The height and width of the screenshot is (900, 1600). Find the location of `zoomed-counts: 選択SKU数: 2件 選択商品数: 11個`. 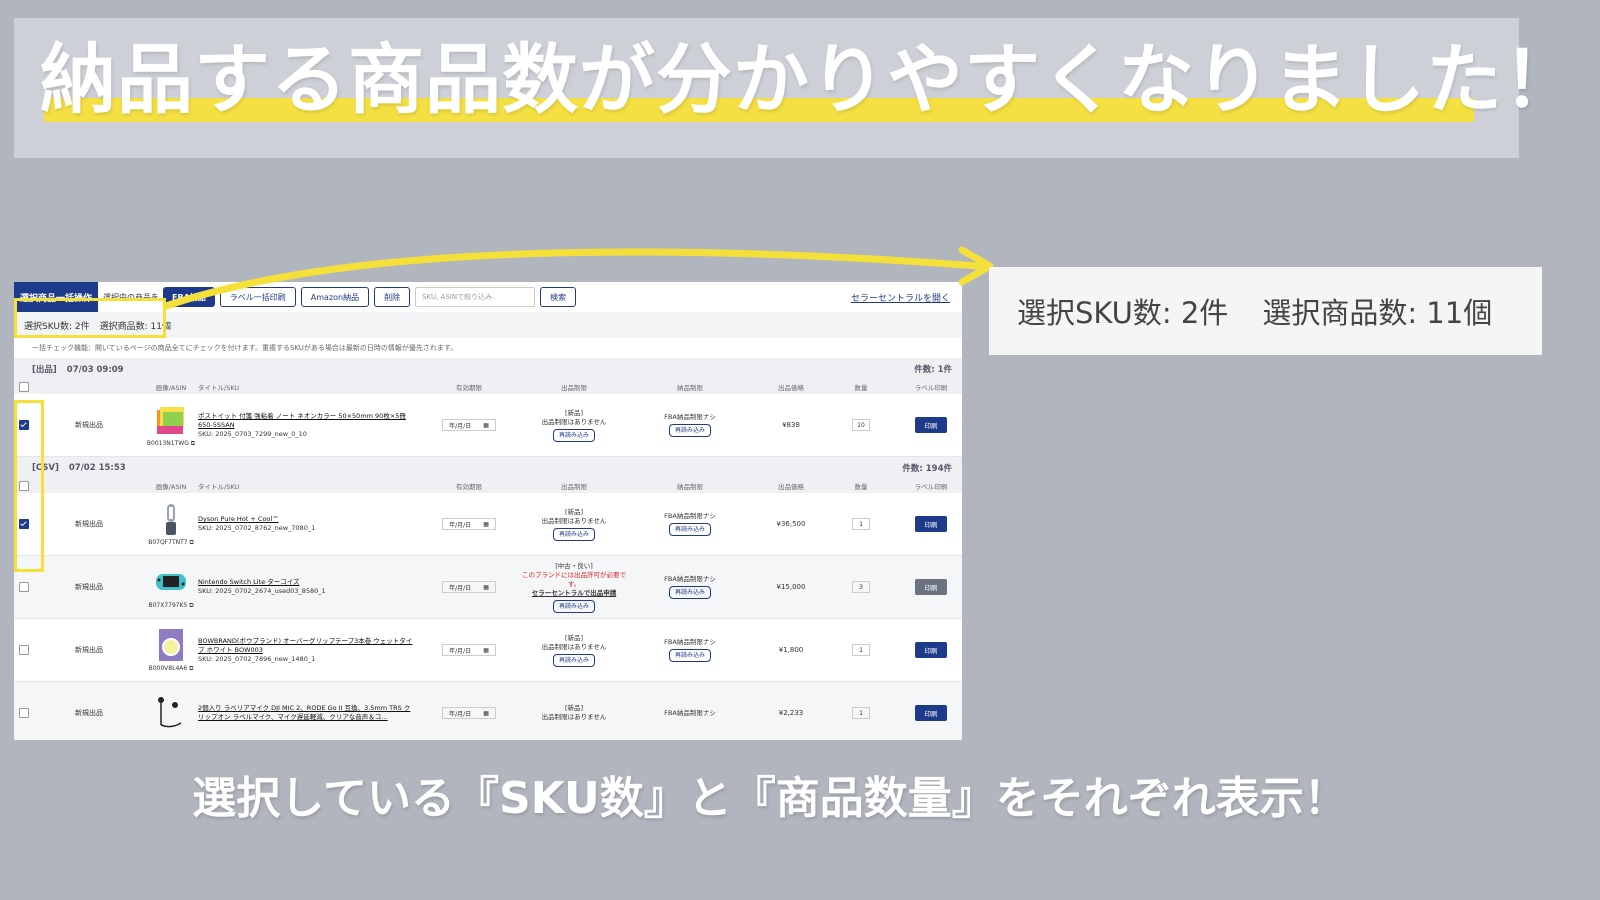

zoomed-counts: 選択SKU数: 2件 選択商品数: 11個 is located at coordinates (1265, 311).